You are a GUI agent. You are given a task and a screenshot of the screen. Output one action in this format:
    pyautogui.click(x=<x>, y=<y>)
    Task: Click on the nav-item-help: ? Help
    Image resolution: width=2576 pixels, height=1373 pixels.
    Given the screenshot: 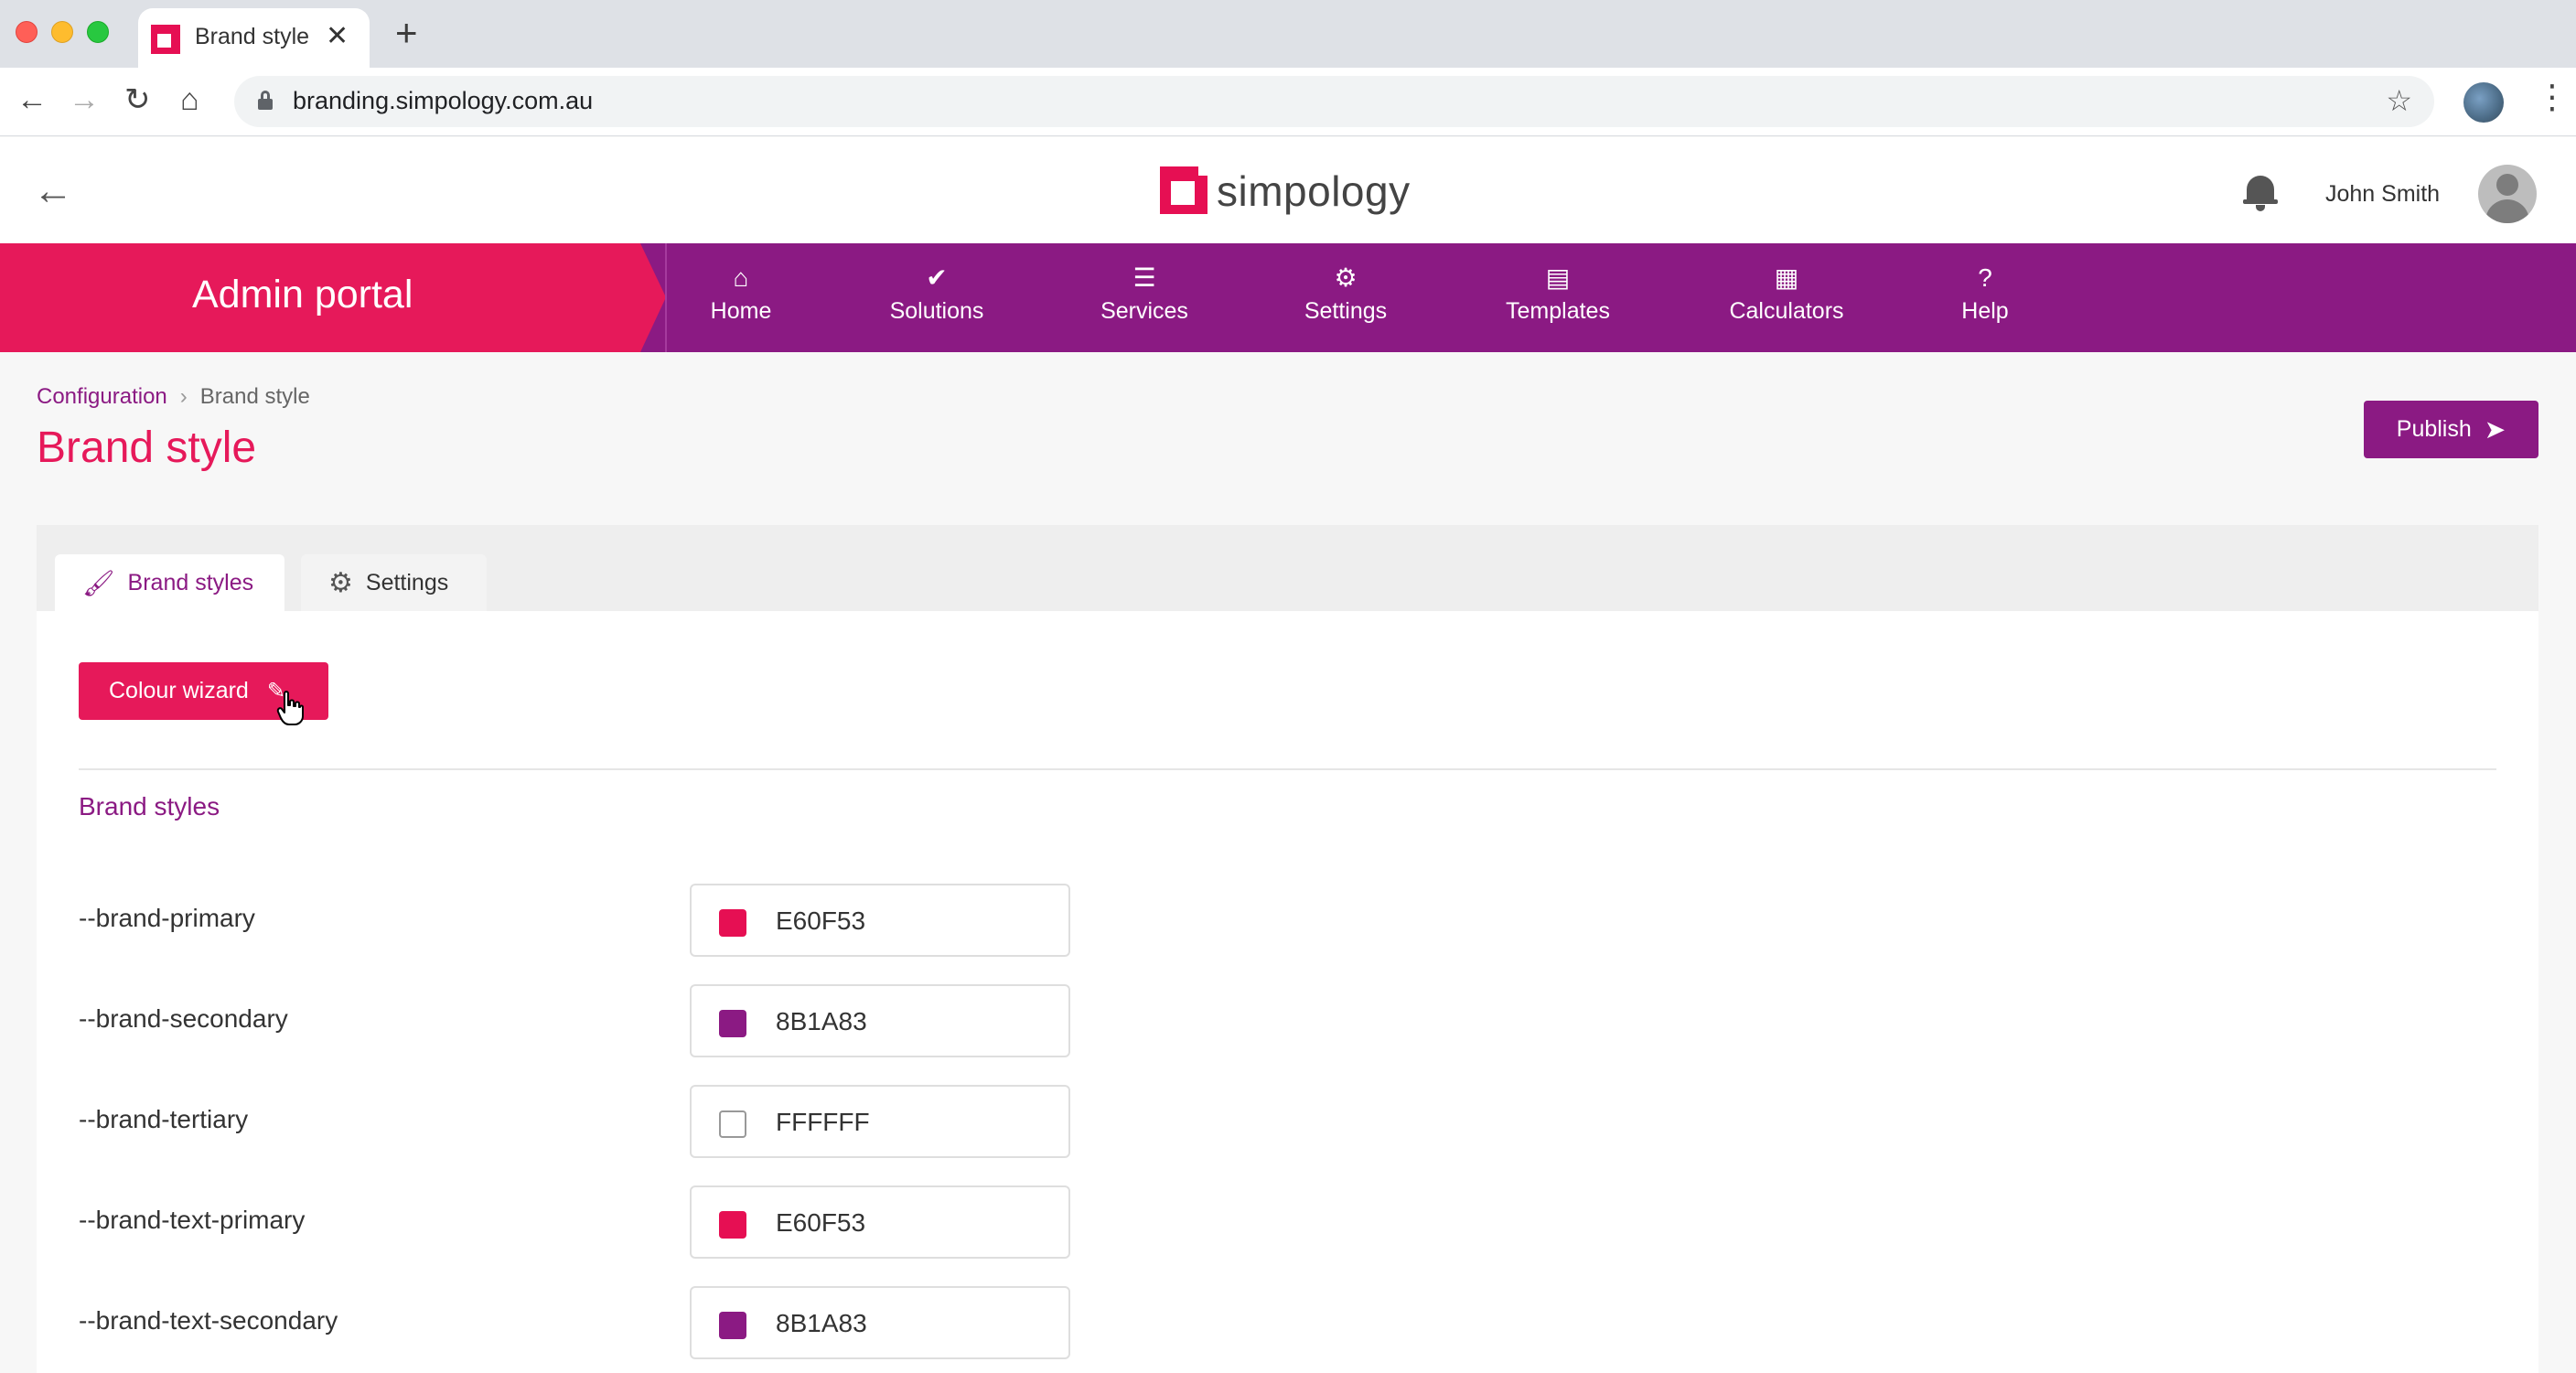 What is the action you would take?
    pyautogui.click(x=1985, y=294)
    